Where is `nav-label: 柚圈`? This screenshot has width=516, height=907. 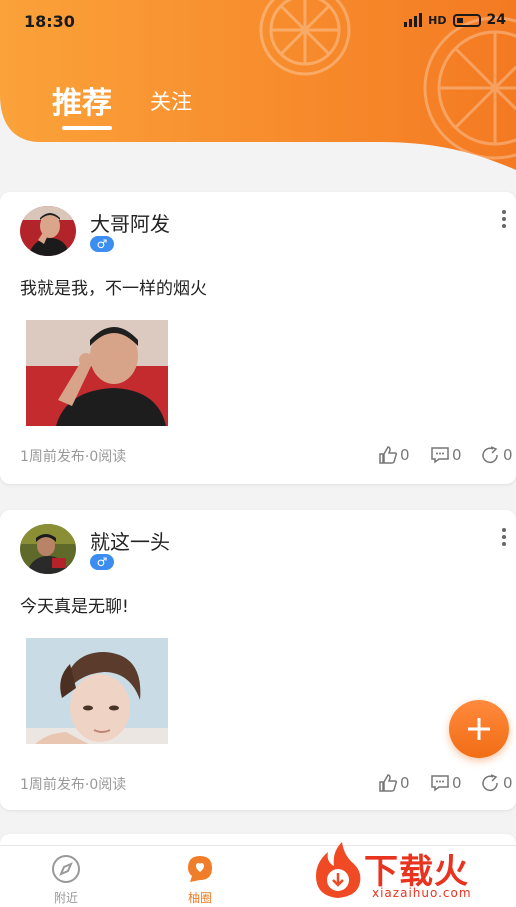 nav-label: 柚圈 is located at coordinates (199, 898).